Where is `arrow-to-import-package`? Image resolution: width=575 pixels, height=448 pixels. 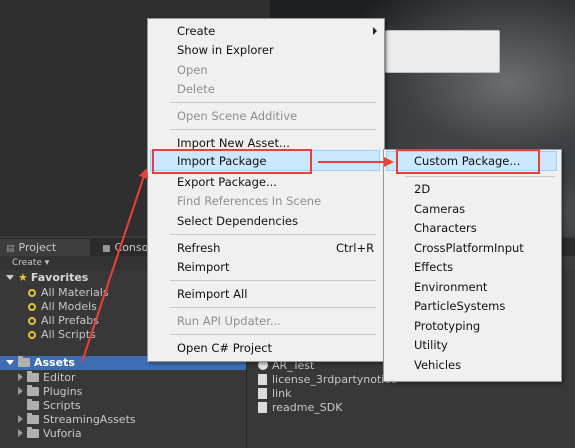
arrow-to-import-package is located at coordinates (115, 265).